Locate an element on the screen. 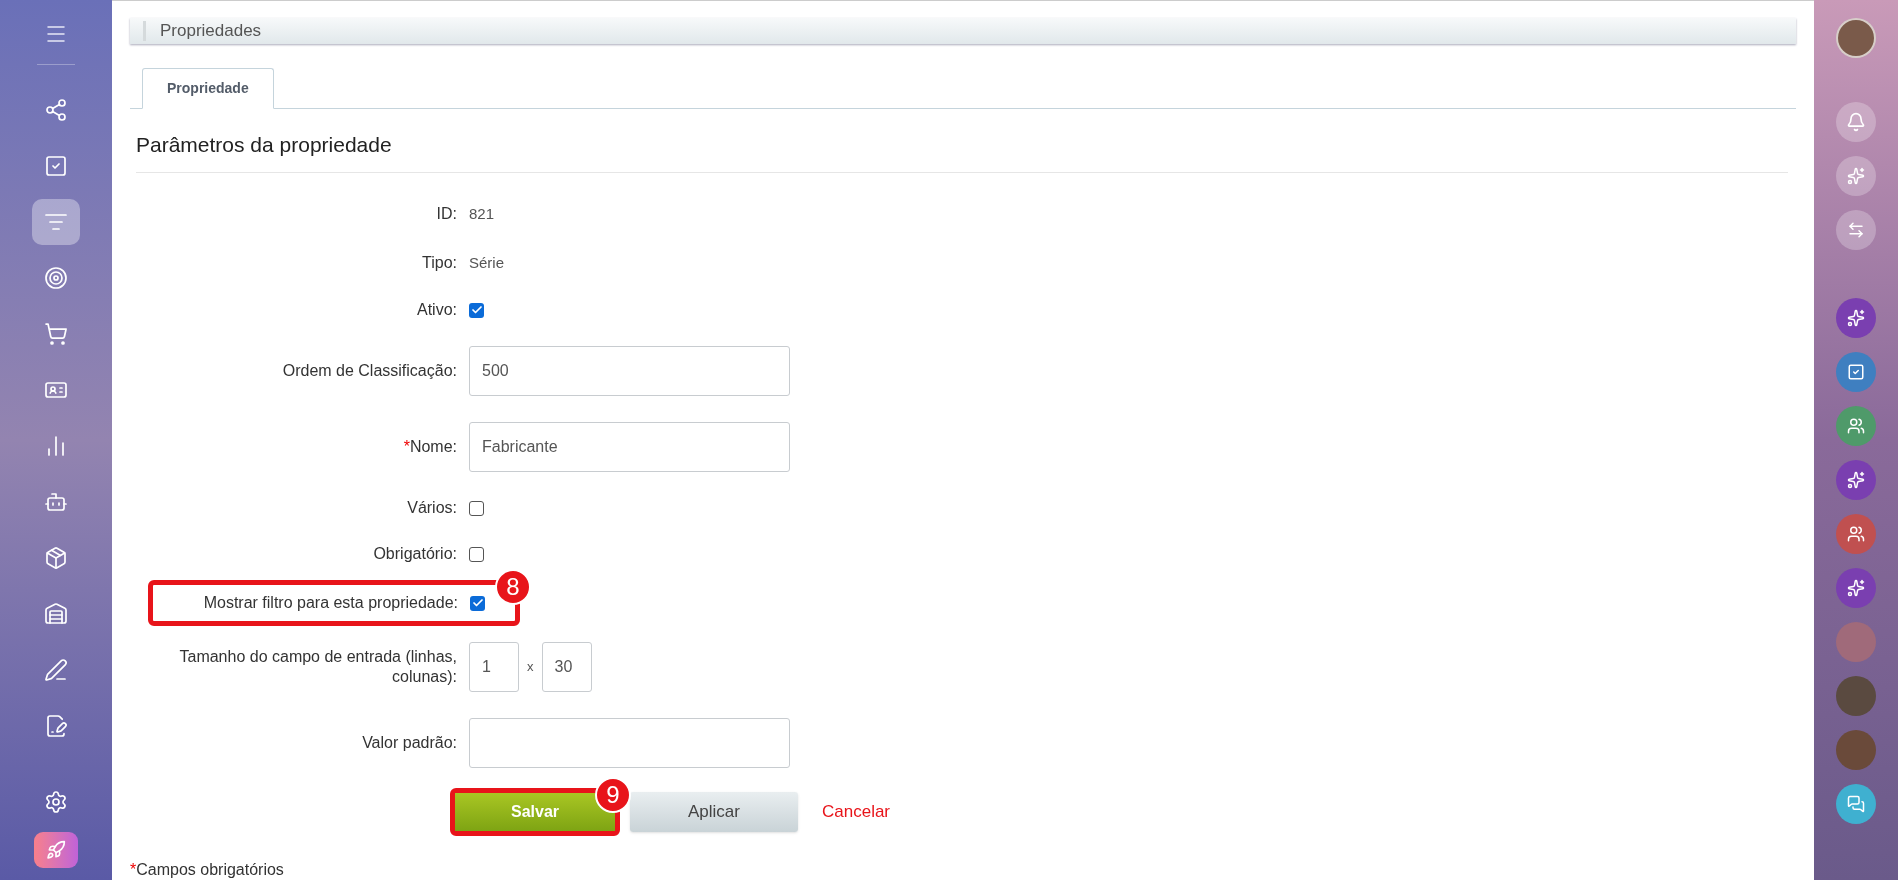 The width and height of the screenshot is (1898, 880). callout-badge: 9 is located at coordinates (613, 795).